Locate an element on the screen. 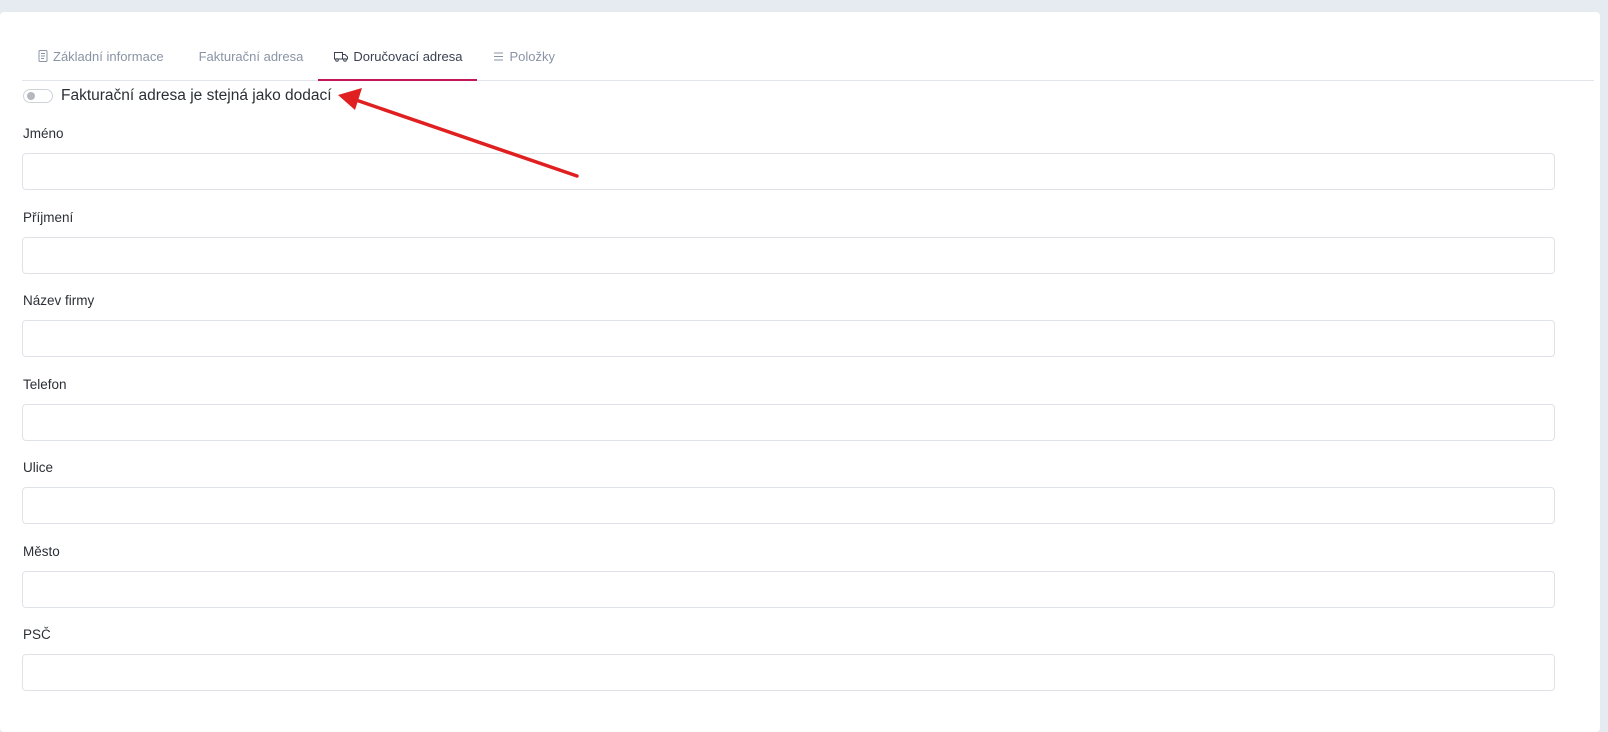 This screenshot has width=1608, height=732. first-name-label: Jméno is located at coordinates (43, 133).